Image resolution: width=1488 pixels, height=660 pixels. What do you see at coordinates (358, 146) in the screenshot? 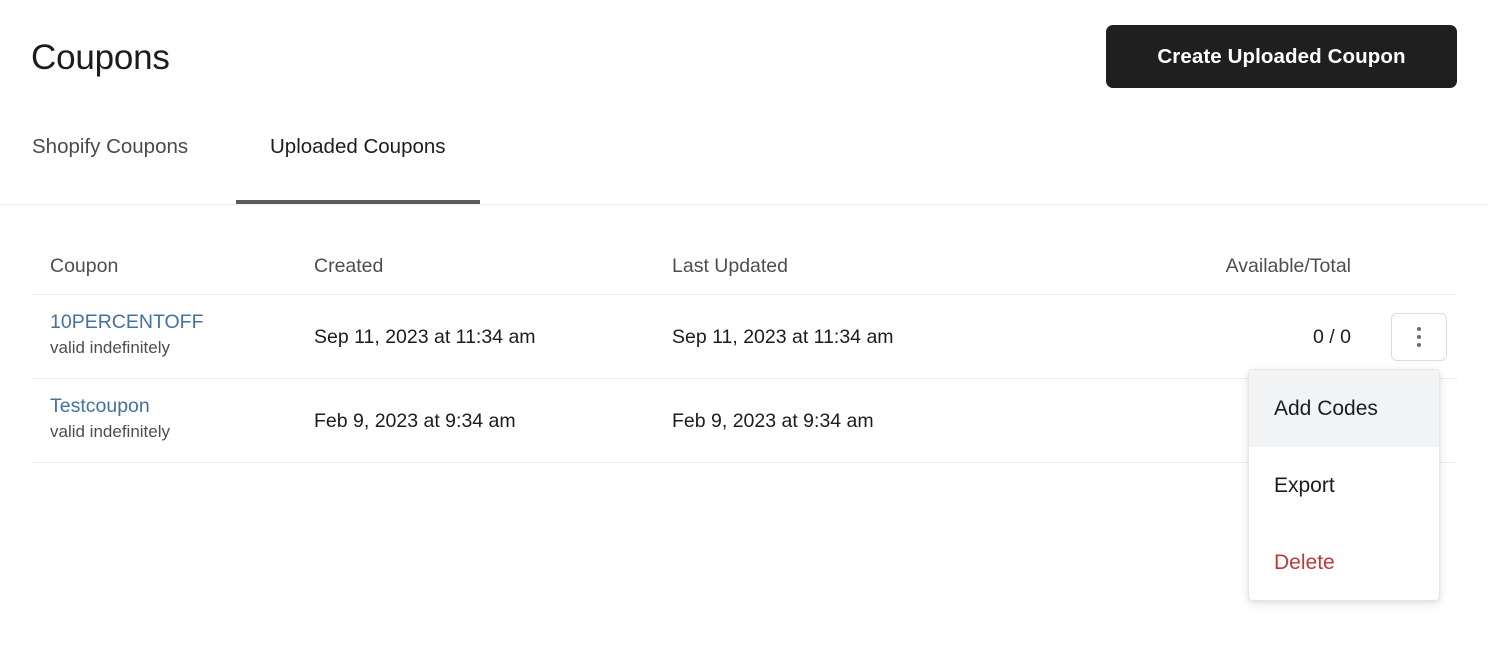
I see `tab-uploaded-coupons-label: Uploaded Coupons` at bounding box center [358, 146].